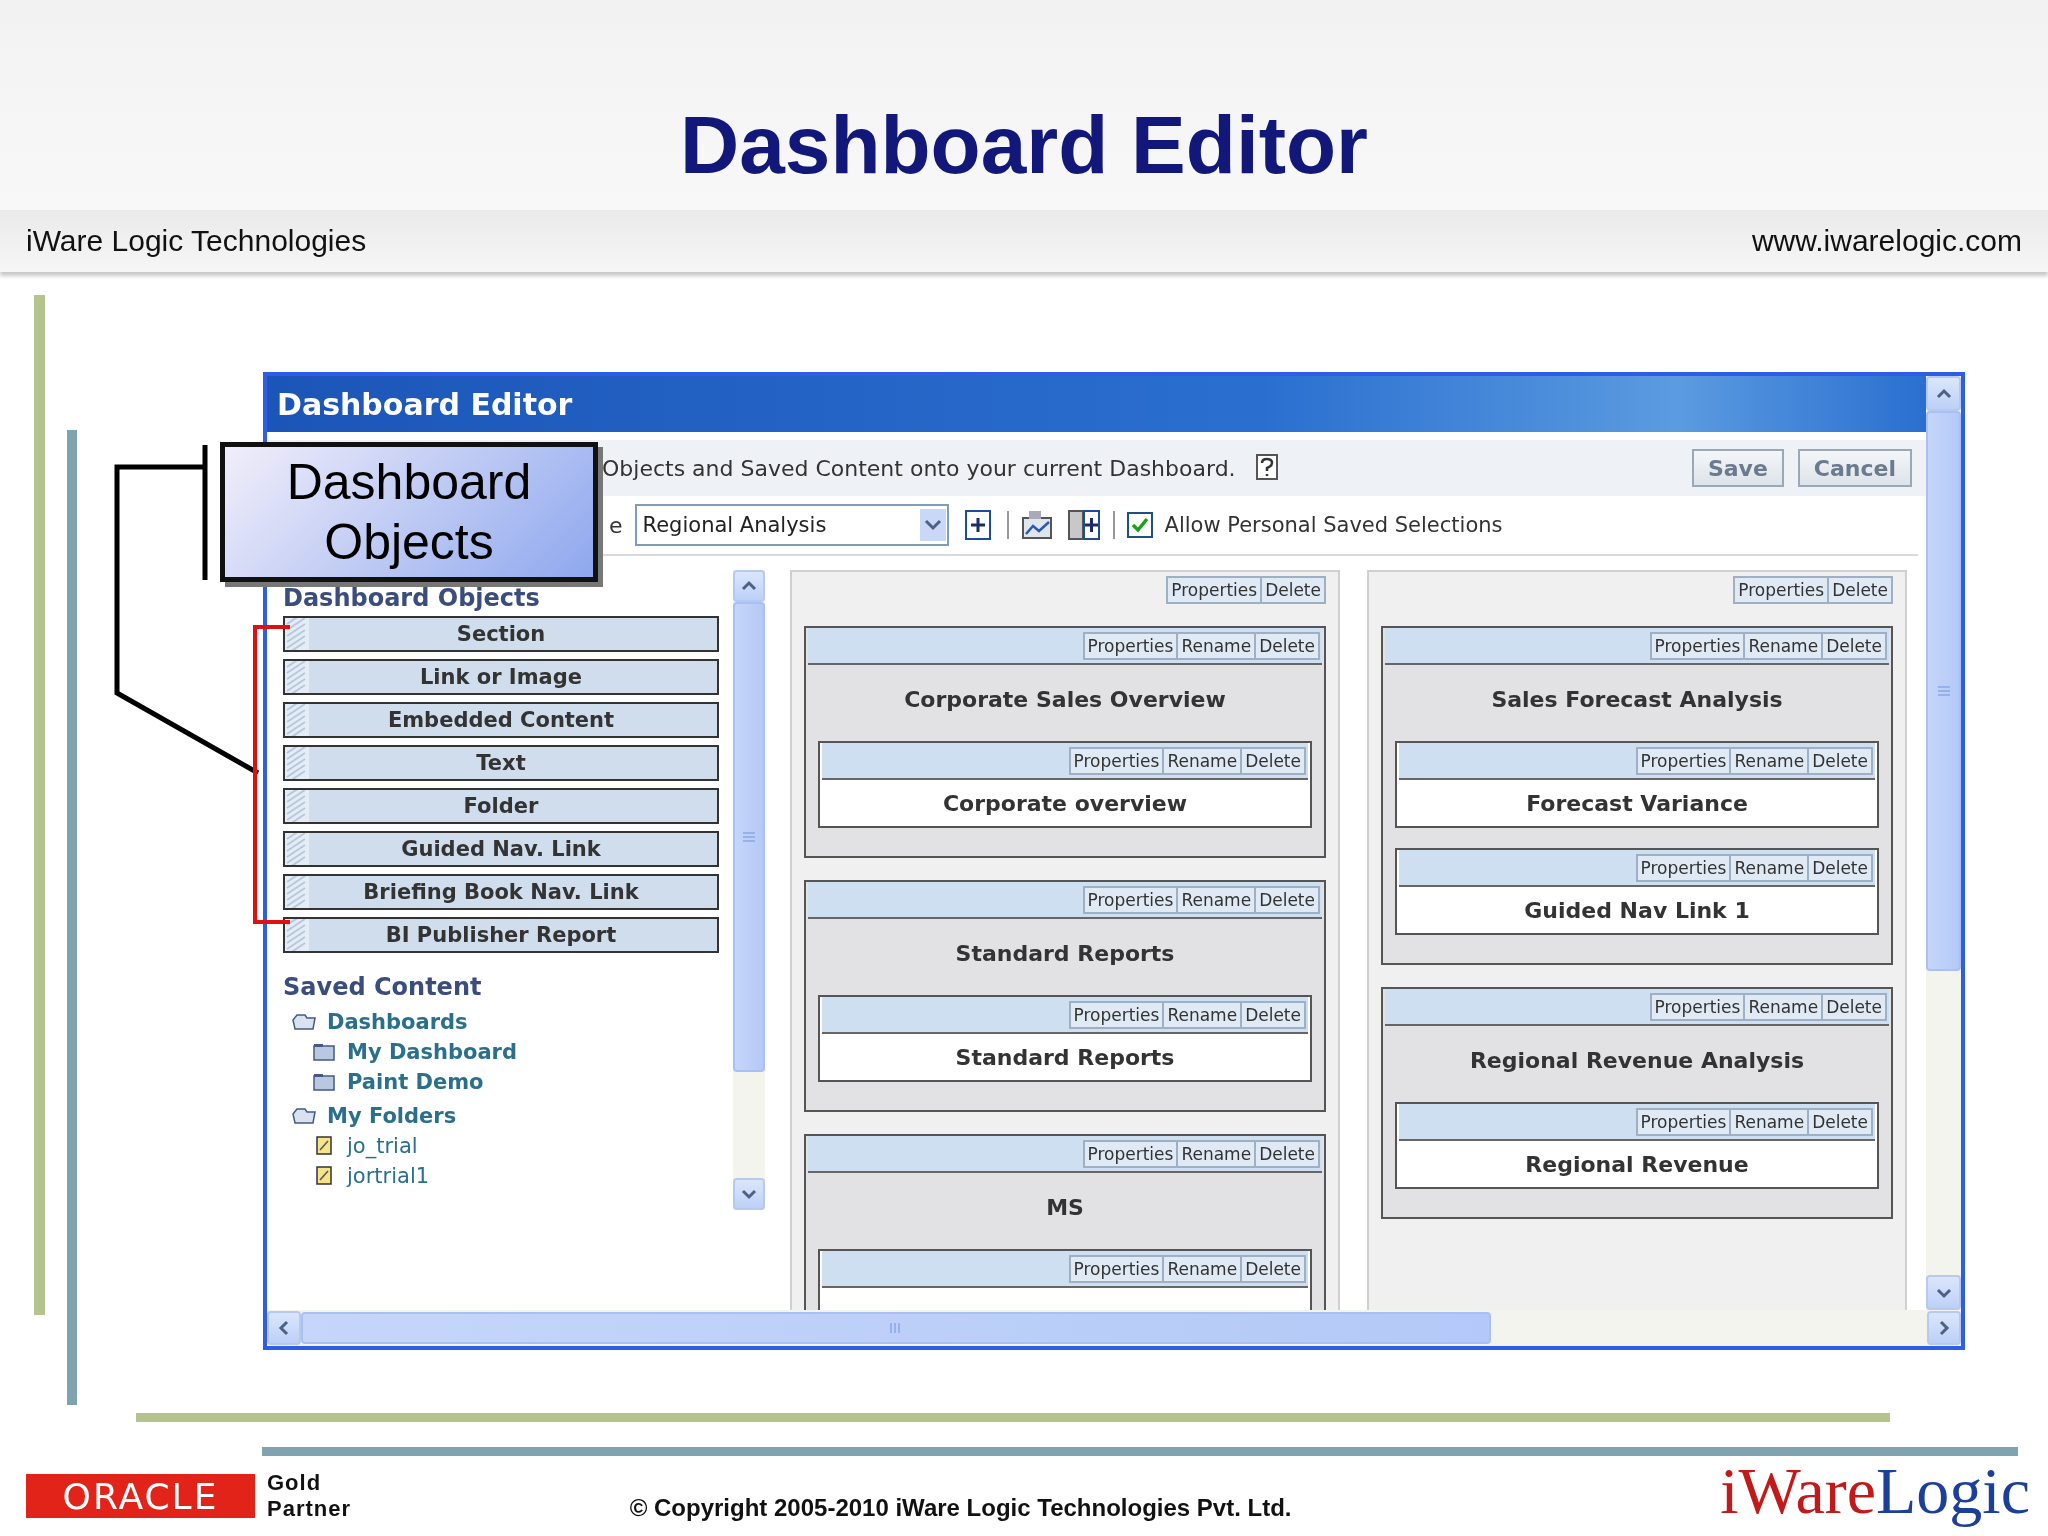  Describe the element at coordinates (1854, 468) in the screenshot. I see `dialog-button: Cancel` at that location.